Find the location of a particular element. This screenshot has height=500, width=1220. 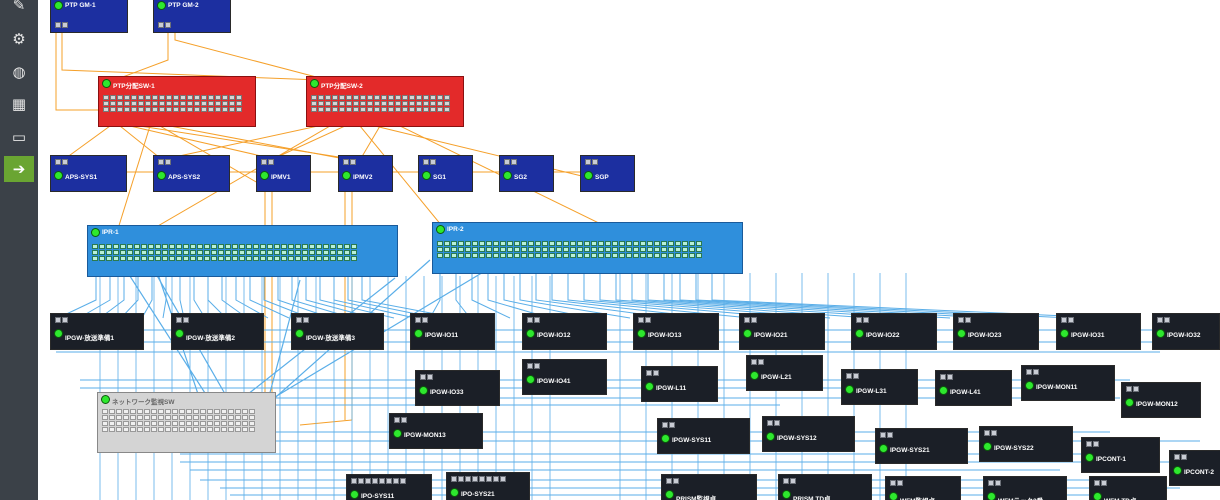

node-diagram-gateways_row4-2: PRISM監視卓 is located at coordinates (709, 487).